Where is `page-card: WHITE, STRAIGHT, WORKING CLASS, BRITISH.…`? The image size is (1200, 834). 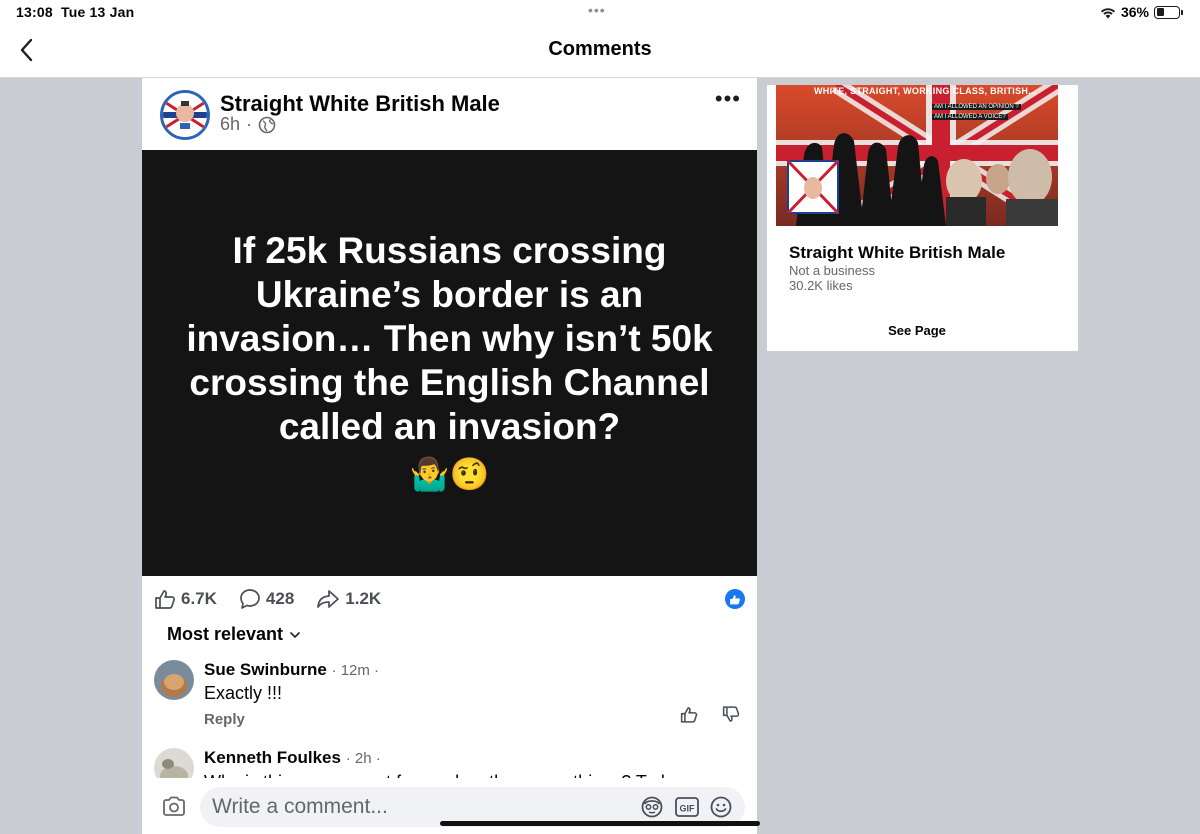
page-card: WHITE, STRAIGHT, WORKING CLASS, BRITISH.… is located at coordinates (922, 218).